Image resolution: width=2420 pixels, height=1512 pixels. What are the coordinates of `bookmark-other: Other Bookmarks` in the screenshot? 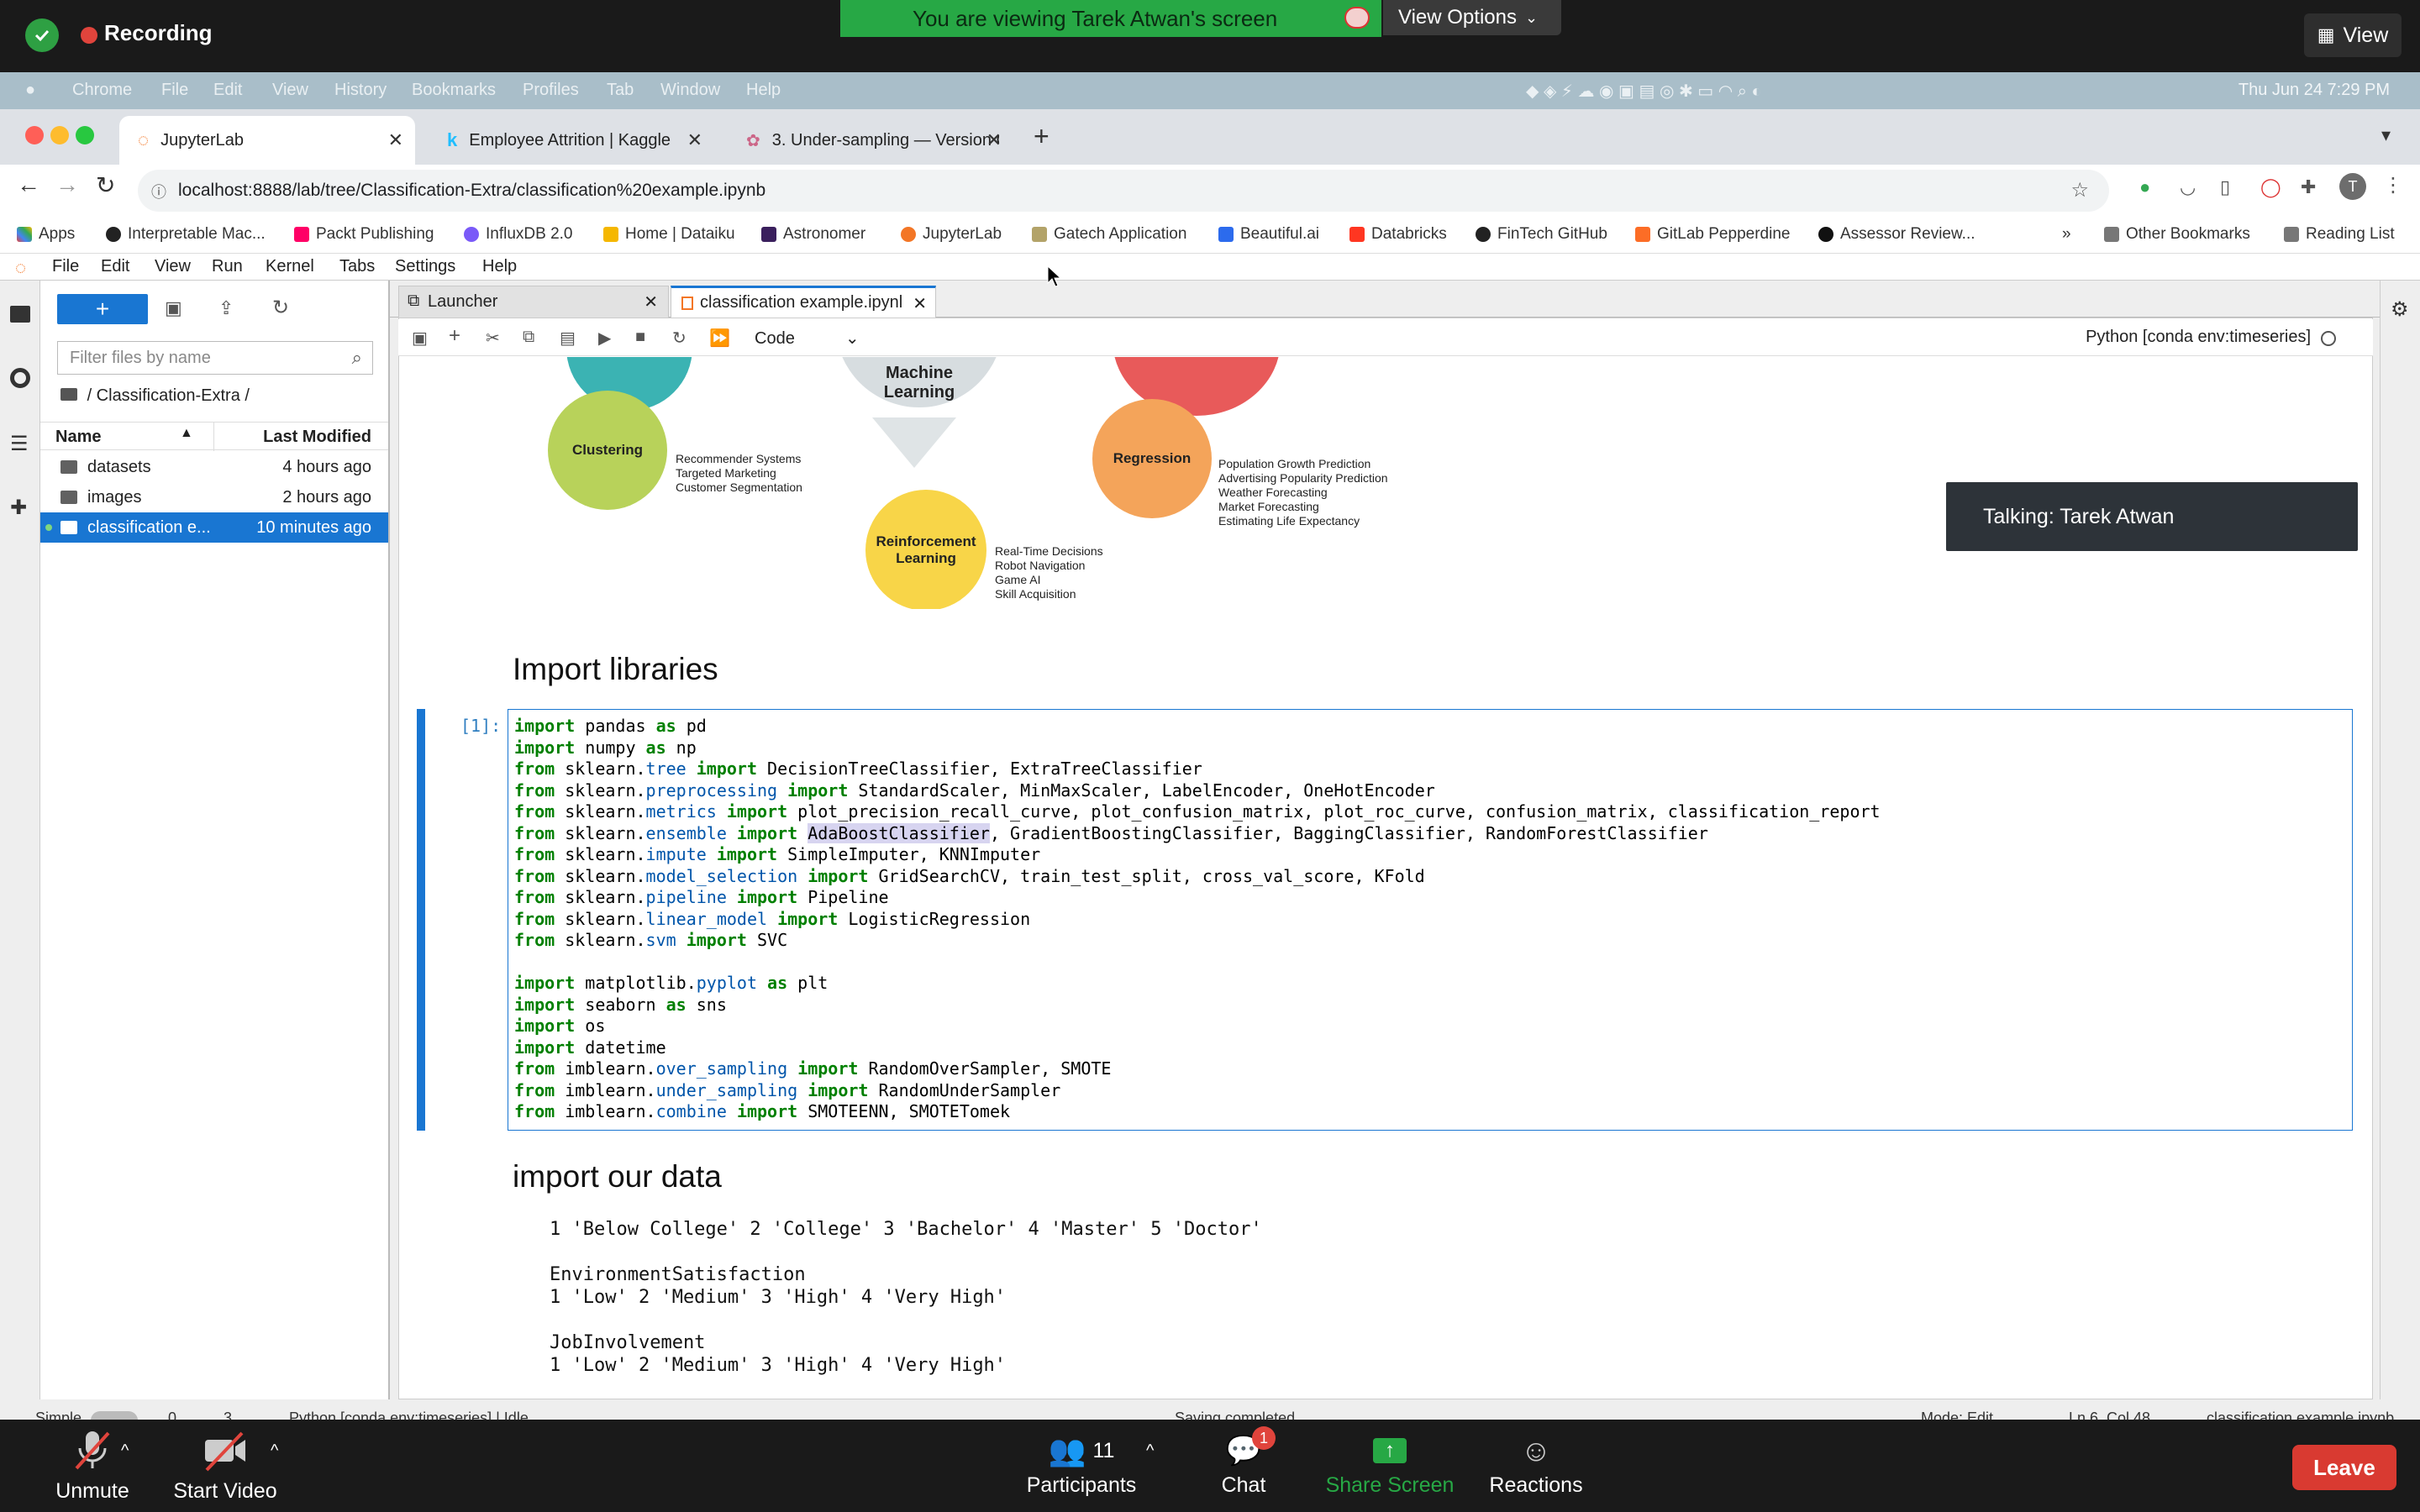 It's located at (2177, 234).